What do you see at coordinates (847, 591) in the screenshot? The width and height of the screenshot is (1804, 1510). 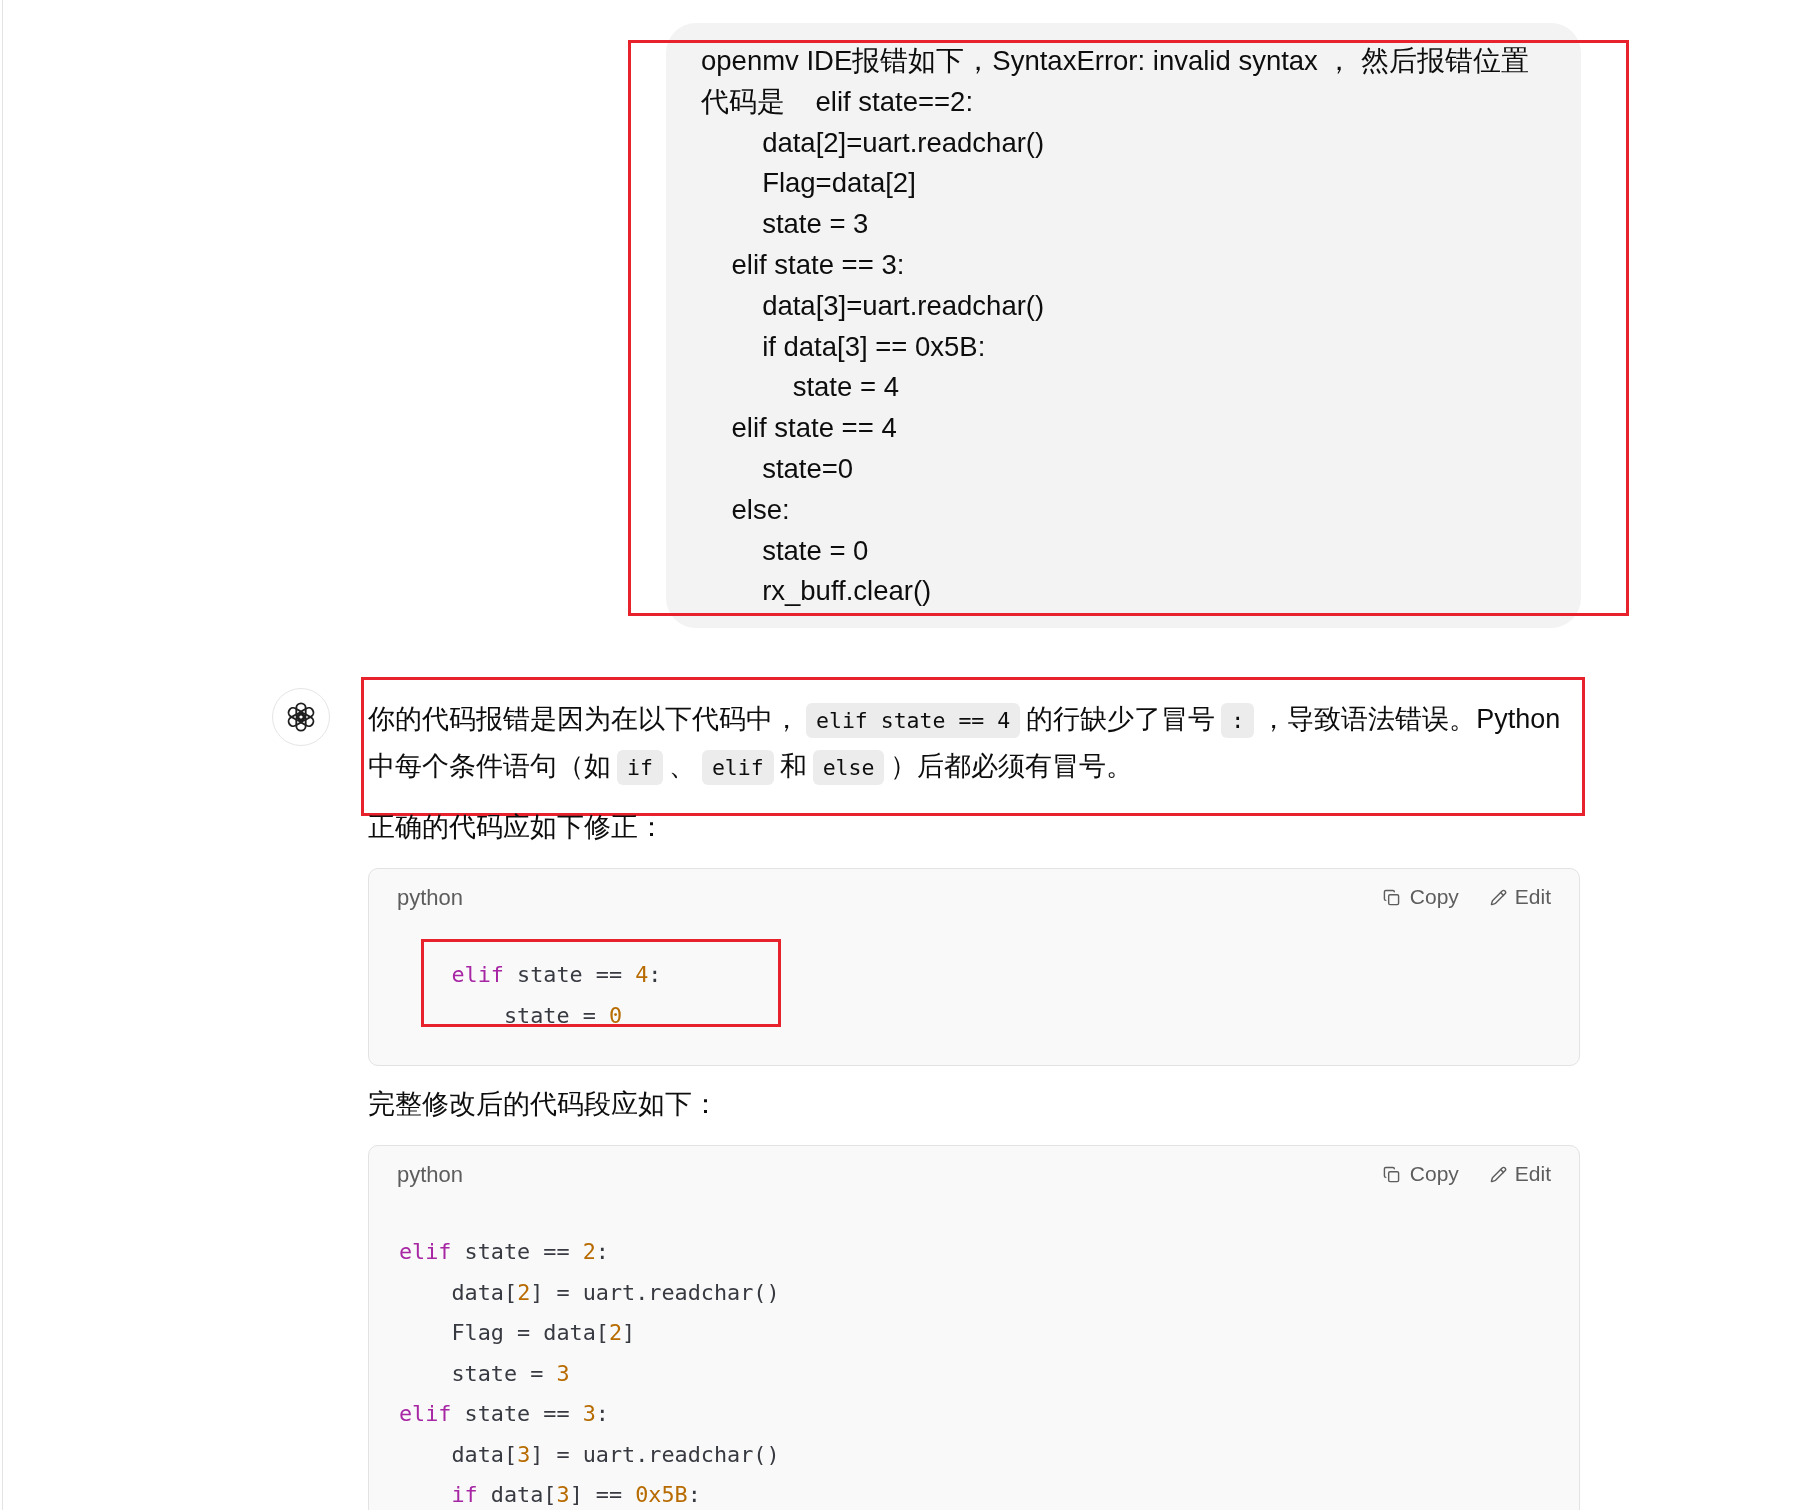 I see `message-line: rx_buff.clear()` at bounding box center [847, 591].